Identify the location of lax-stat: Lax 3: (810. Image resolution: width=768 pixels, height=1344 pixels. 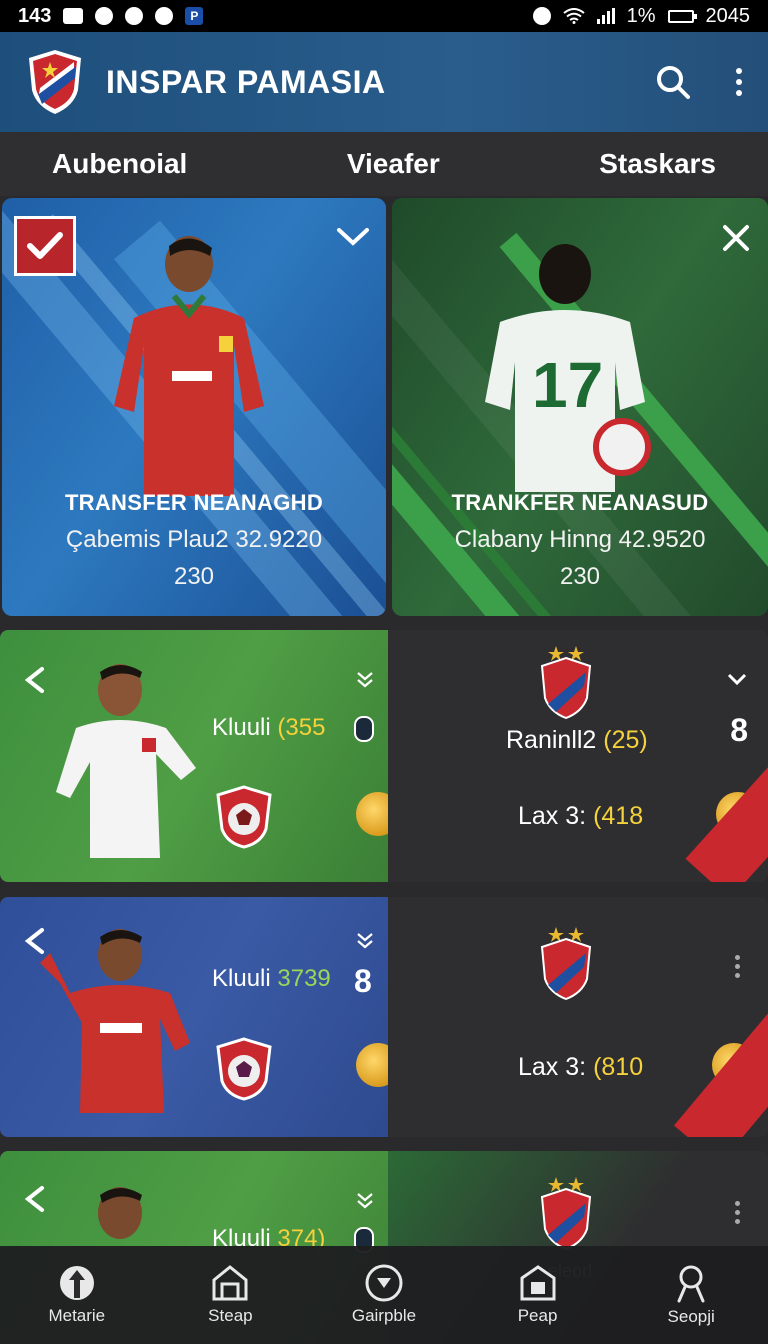
(580, 1067).